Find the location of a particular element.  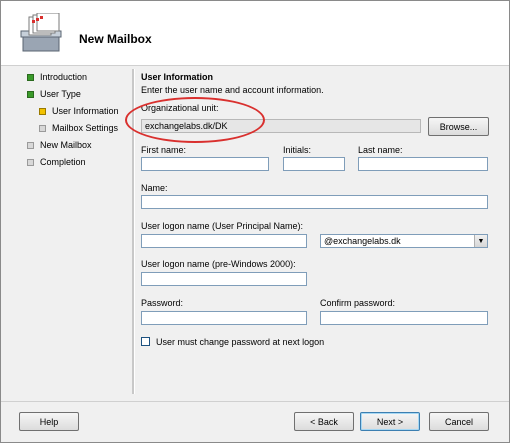

mailbox-wizard-icon is located at coordinates (41, 33).